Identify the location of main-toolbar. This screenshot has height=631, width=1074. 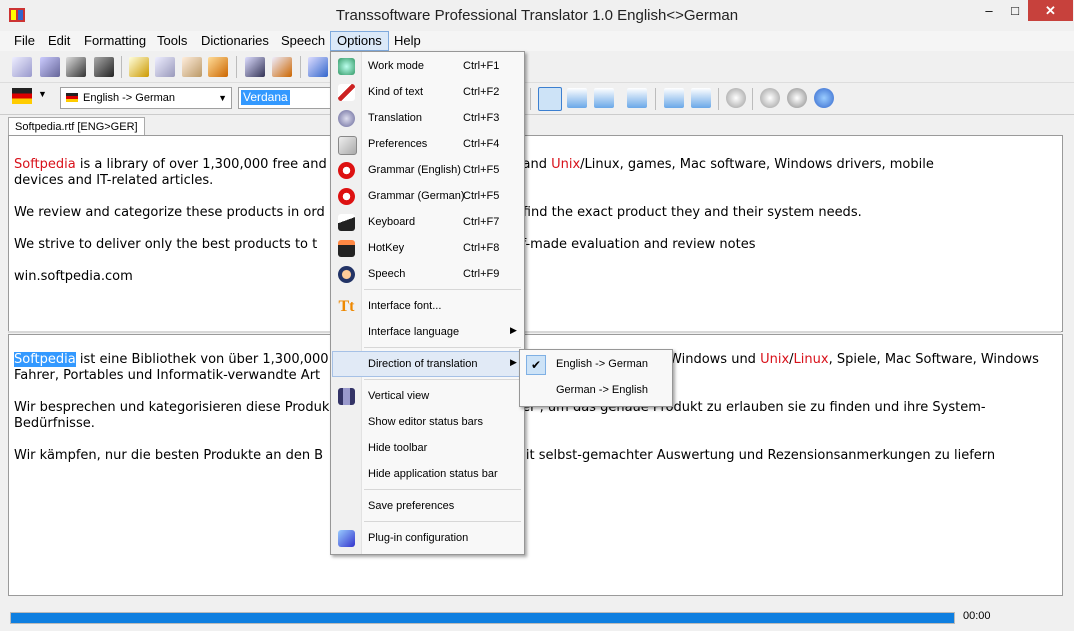
(537, 67).